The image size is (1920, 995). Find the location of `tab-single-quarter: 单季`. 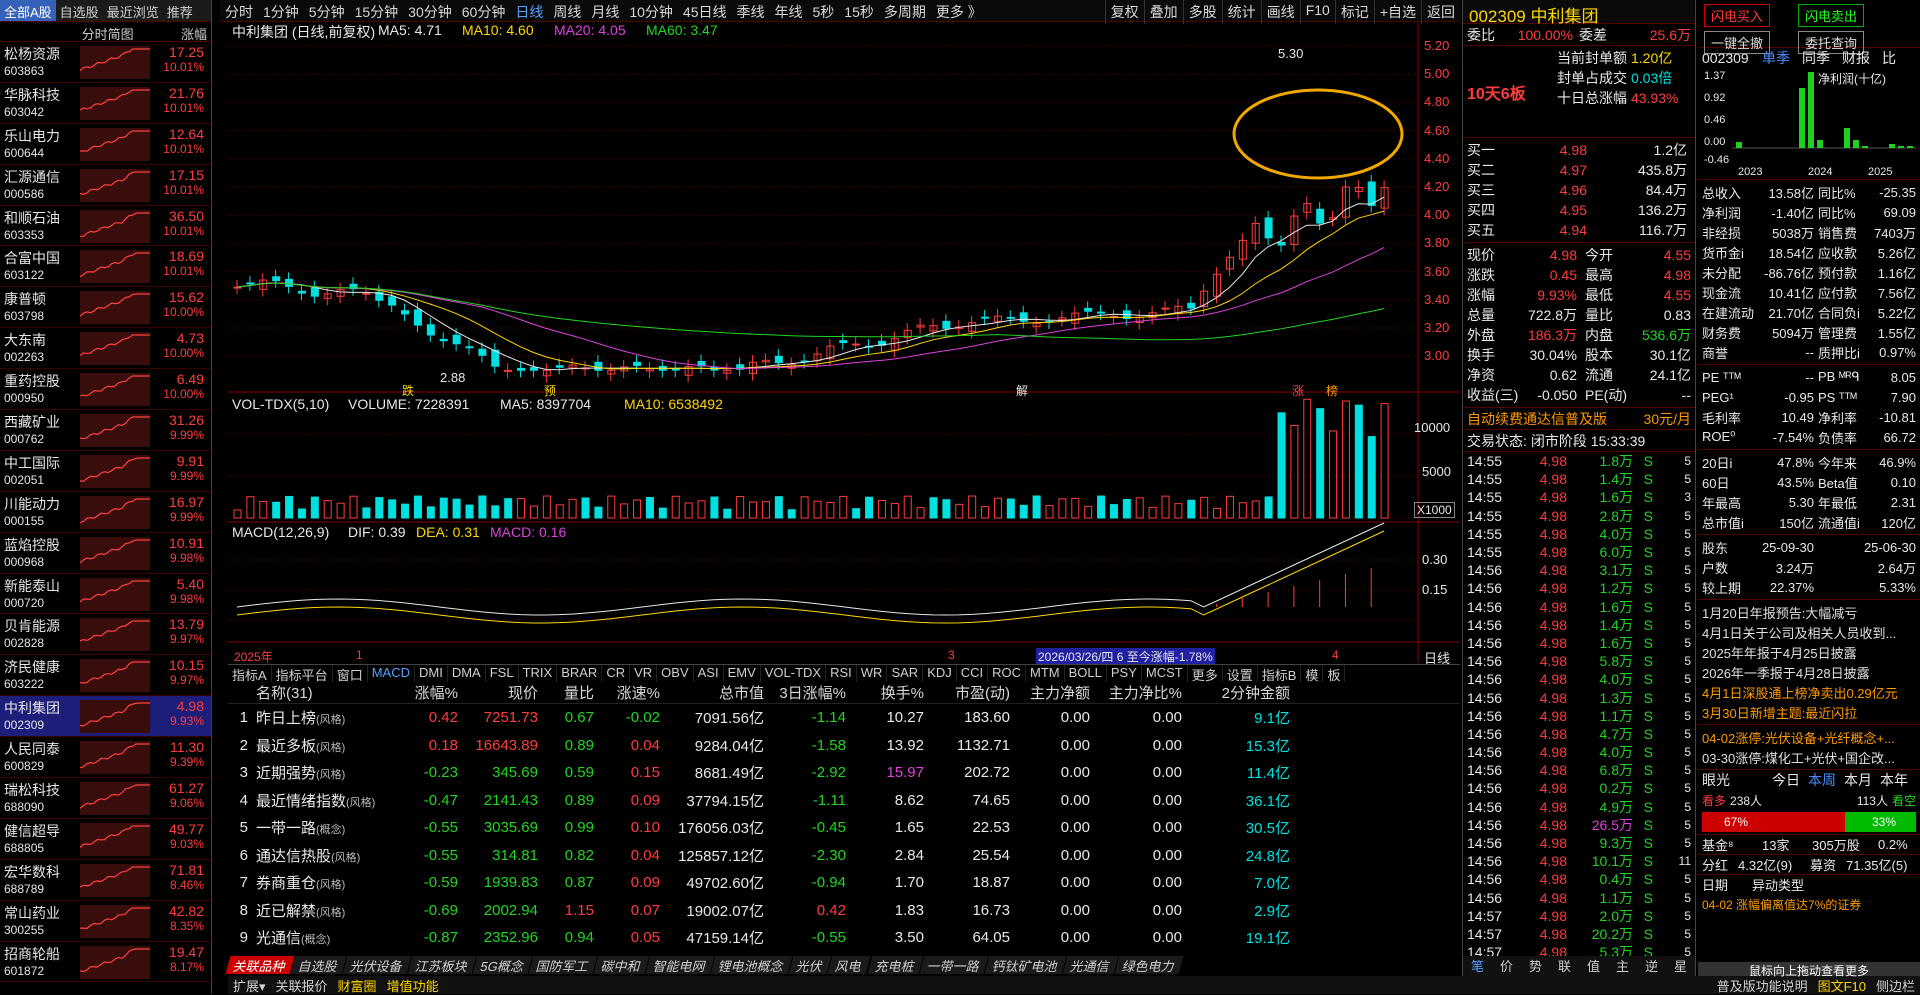

tab-single-quarter: 单季 is located at coordinates (1782, 58).